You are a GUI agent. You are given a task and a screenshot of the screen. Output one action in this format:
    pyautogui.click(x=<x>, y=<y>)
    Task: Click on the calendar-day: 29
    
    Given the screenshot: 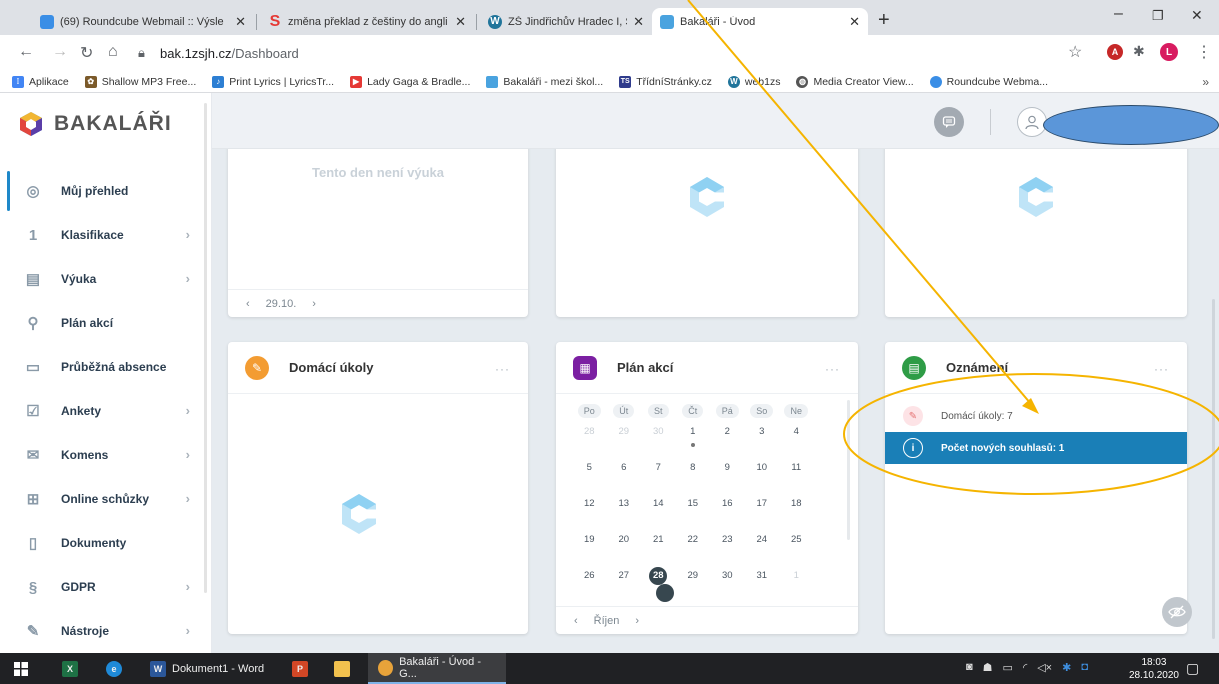 What is the action you would take?
    pyautogui.click(x=624, y=429)
    